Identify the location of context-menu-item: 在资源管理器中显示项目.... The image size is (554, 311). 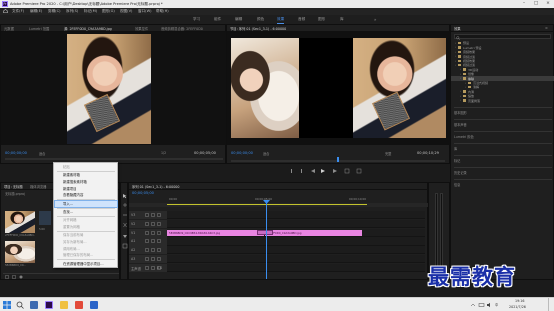
(86, 264).